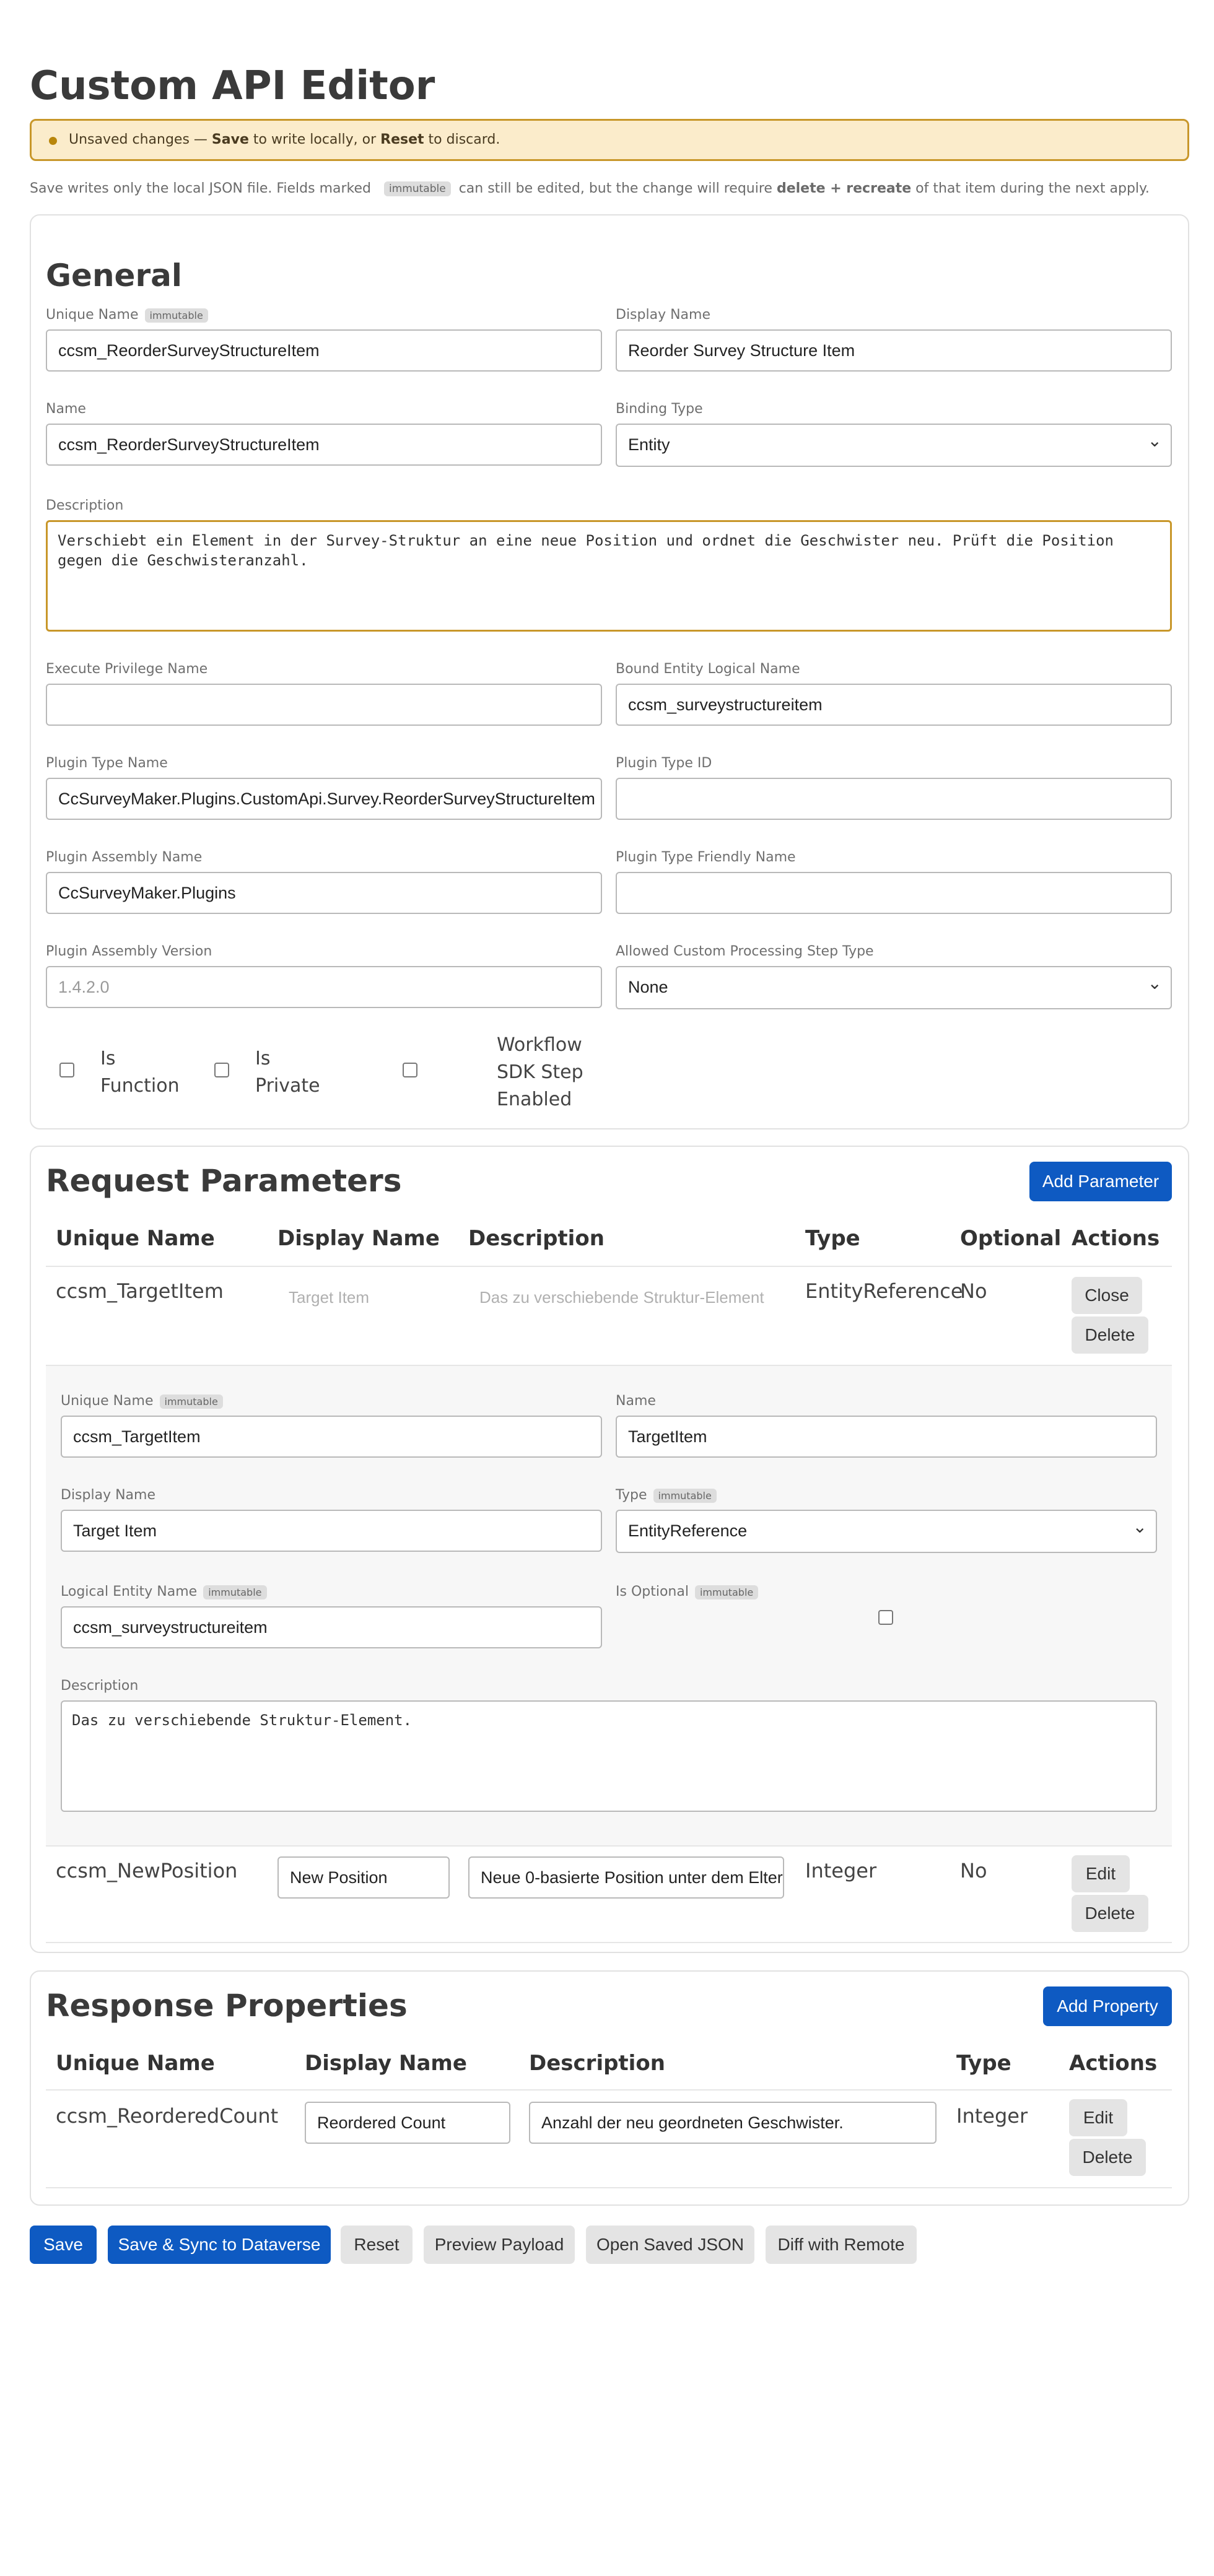 The image size is (1214, 2576). I want to click on detail-description-label: Description, so click(100, 1686).